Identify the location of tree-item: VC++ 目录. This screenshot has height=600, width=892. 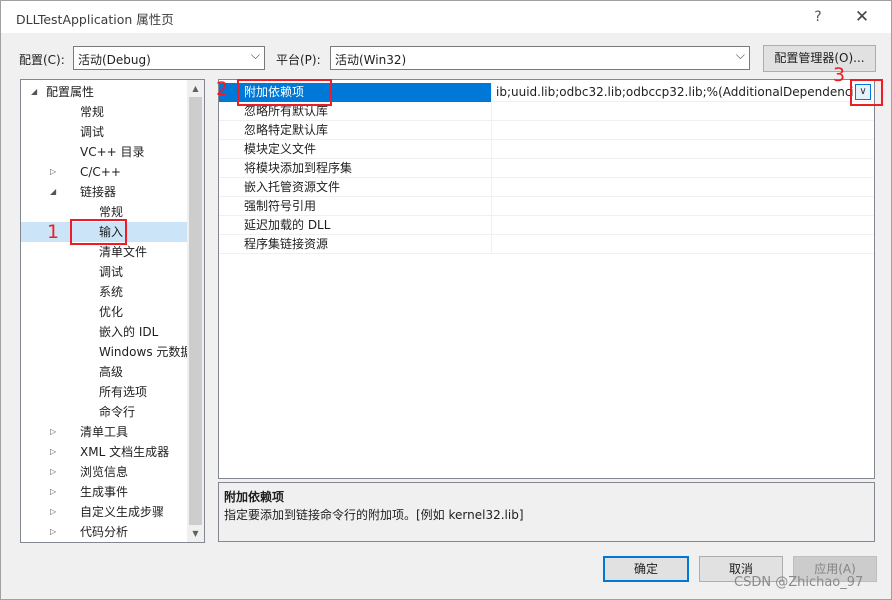
(104, 152).